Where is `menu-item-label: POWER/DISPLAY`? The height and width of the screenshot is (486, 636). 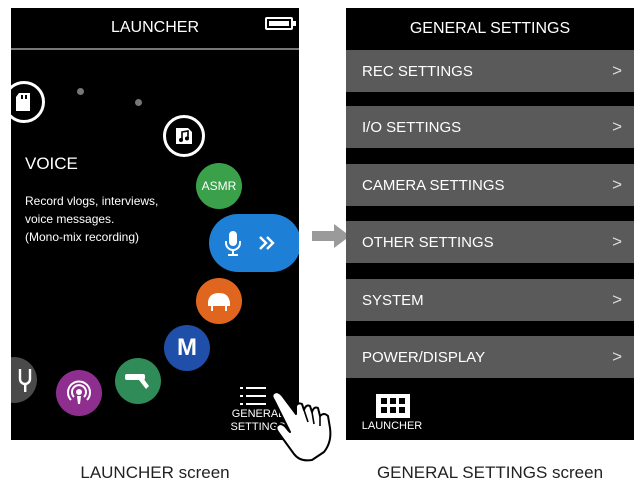
menu-item-label: POWER/DISPLAY is located at coordinates (424, 357).